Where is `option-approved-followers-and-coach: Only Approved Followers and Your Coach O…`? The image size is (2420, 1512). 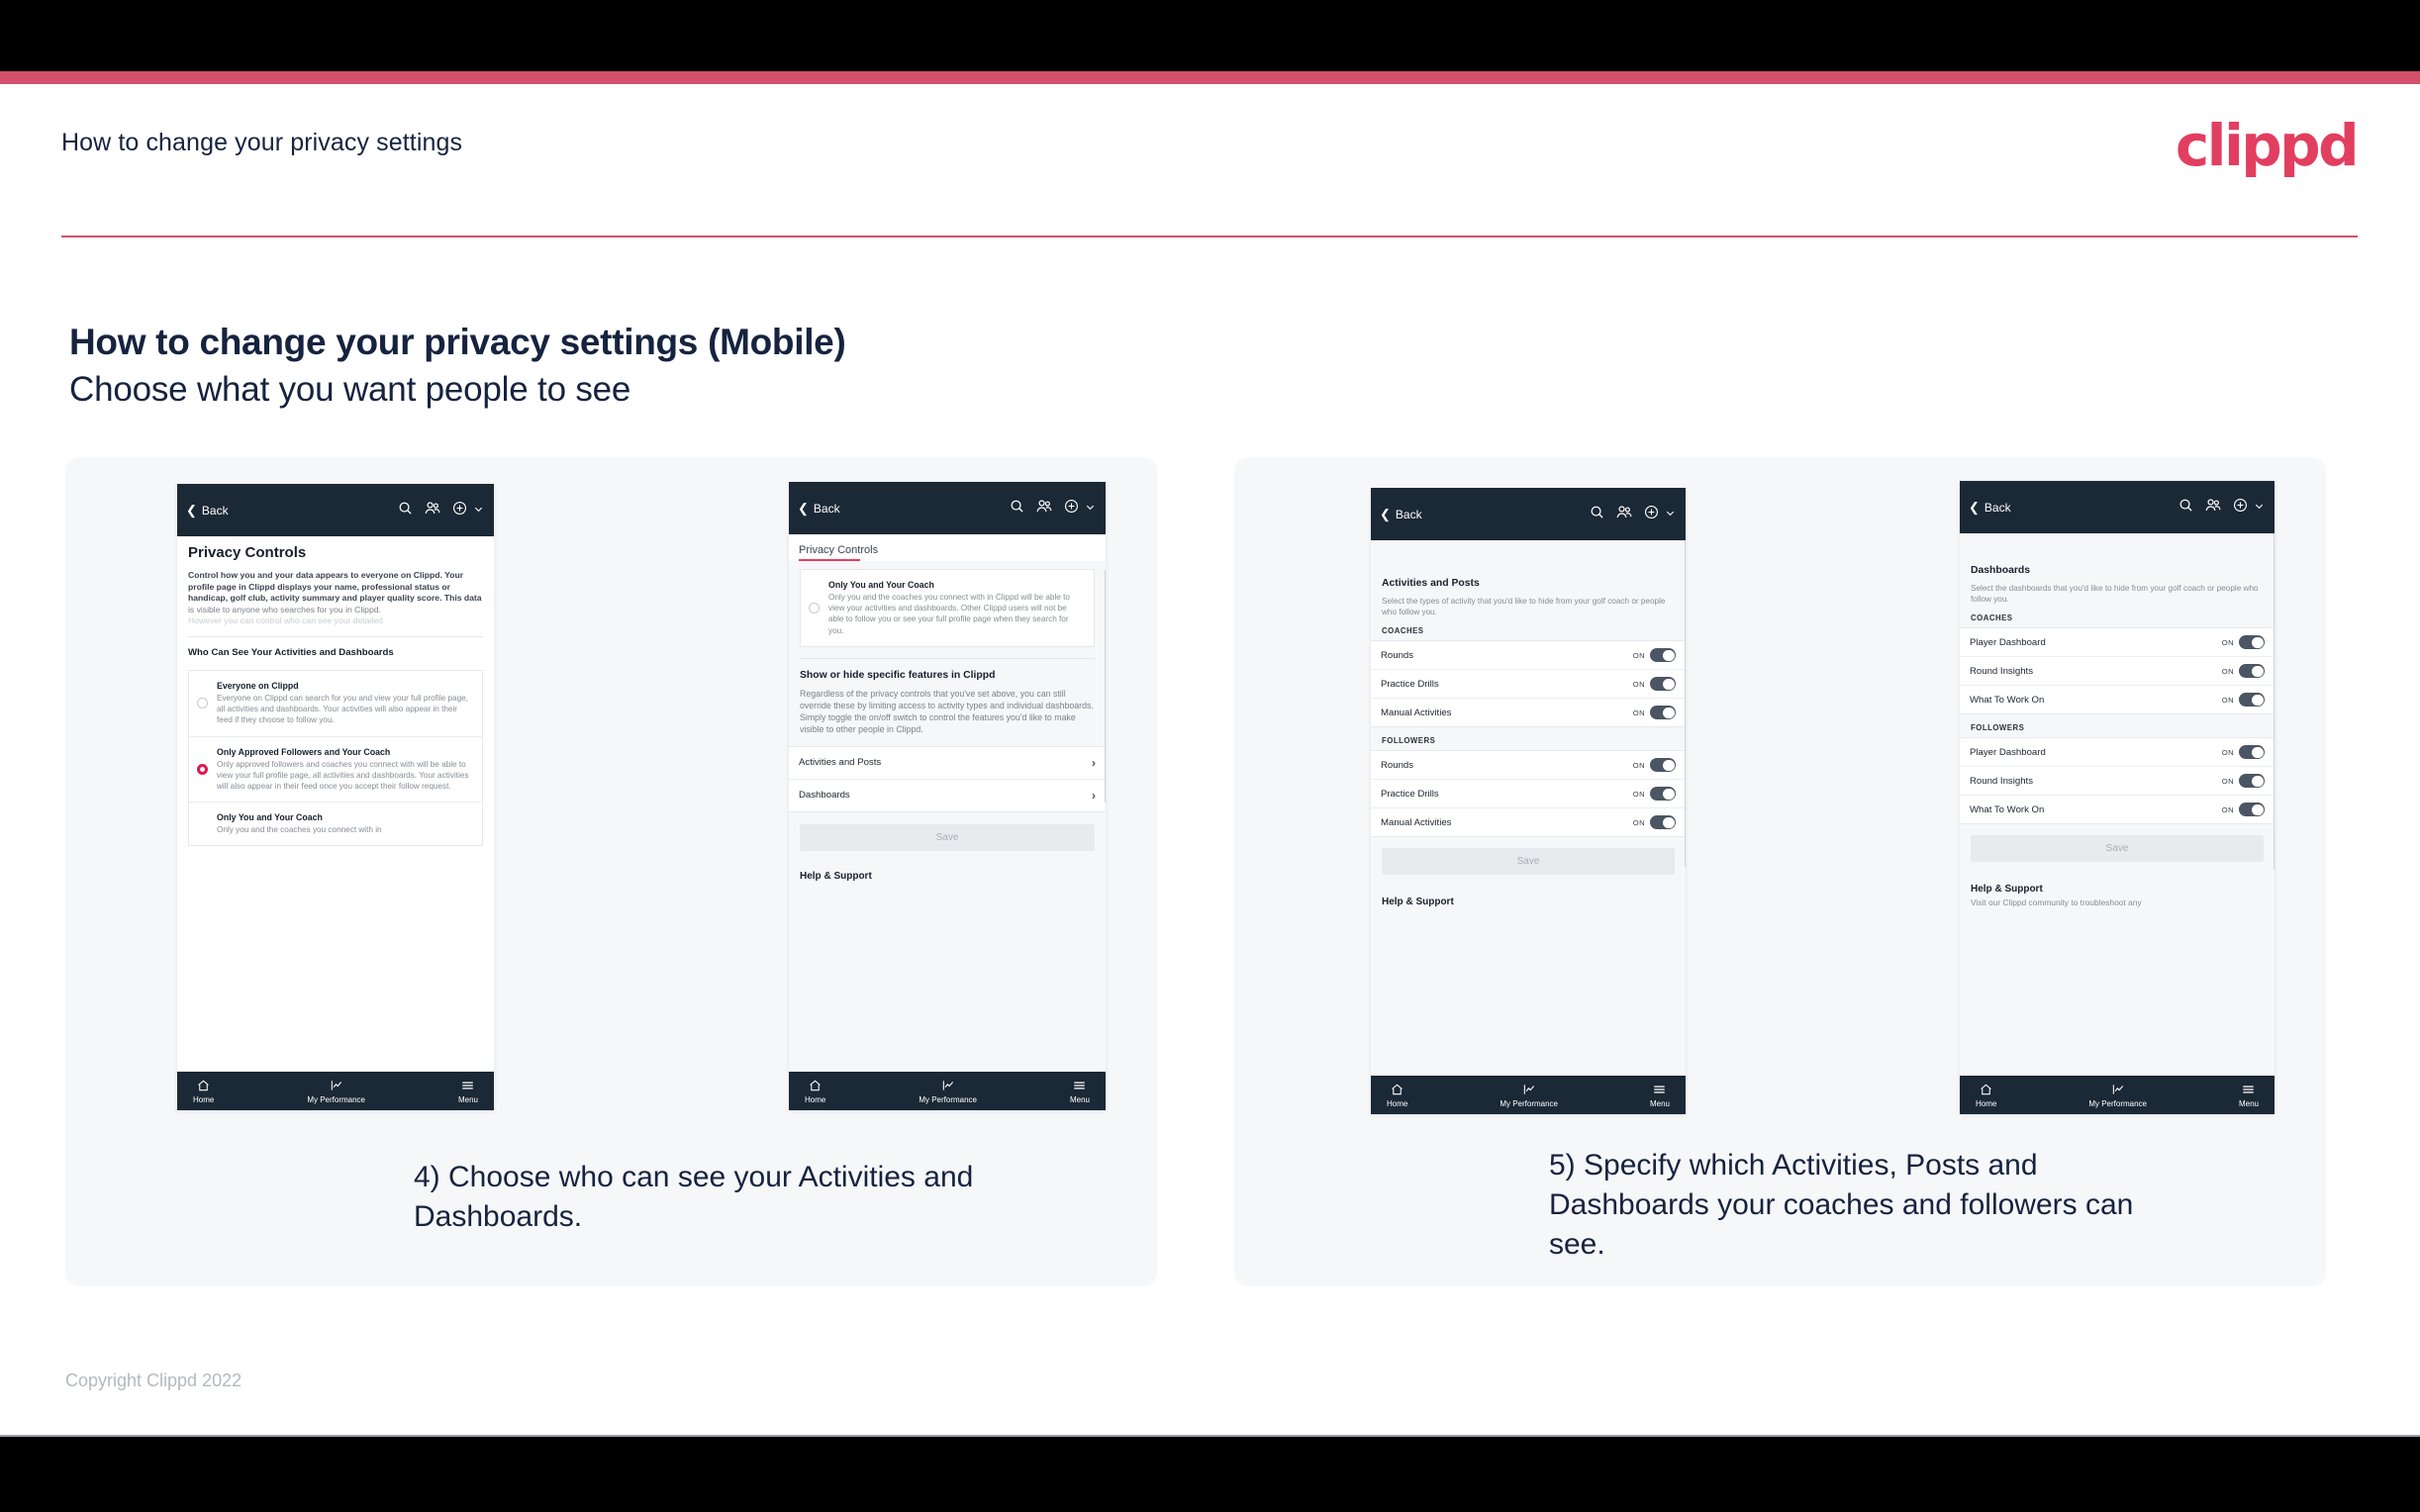 option-approved-followers-and-coach: Only Approved Followers and Your Coach O… is located at coordinates (335, 769).